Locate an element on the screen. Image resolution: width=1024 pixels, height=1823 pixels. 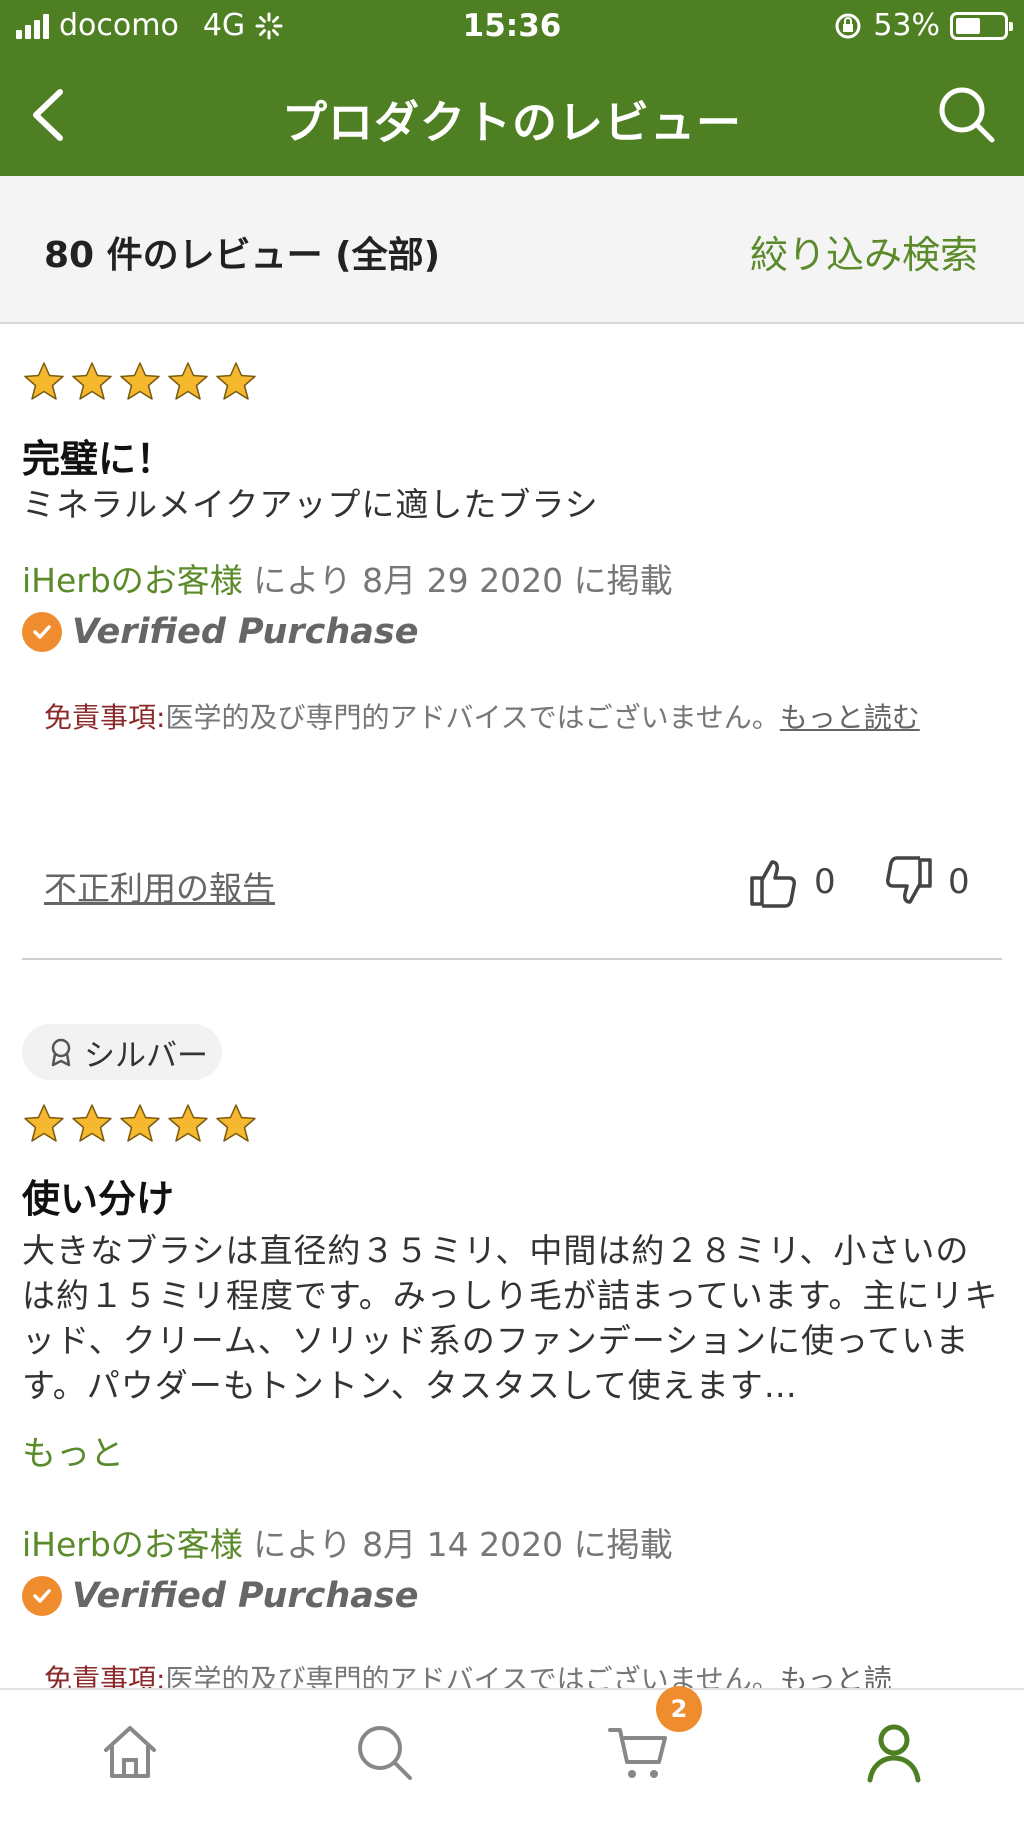
review-count: 80 件のレビュー (全部) is located at coordinates (242, 255).